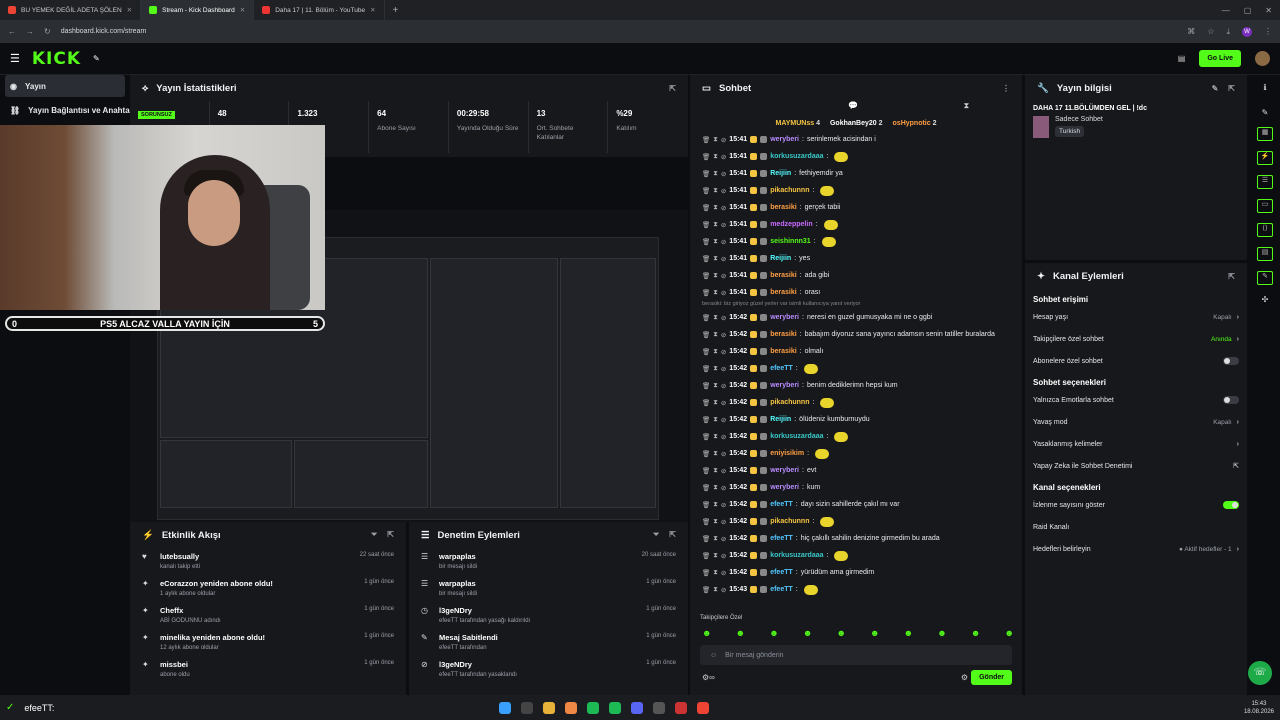 Image resolution: width=1280 pixels, height=720 pixels. Describe the element at coordinates (856, 470) in the screenshot. I see `chat-message: 🗑 ⧗ ⊘ 15:42 weryberi: evt` at that location.